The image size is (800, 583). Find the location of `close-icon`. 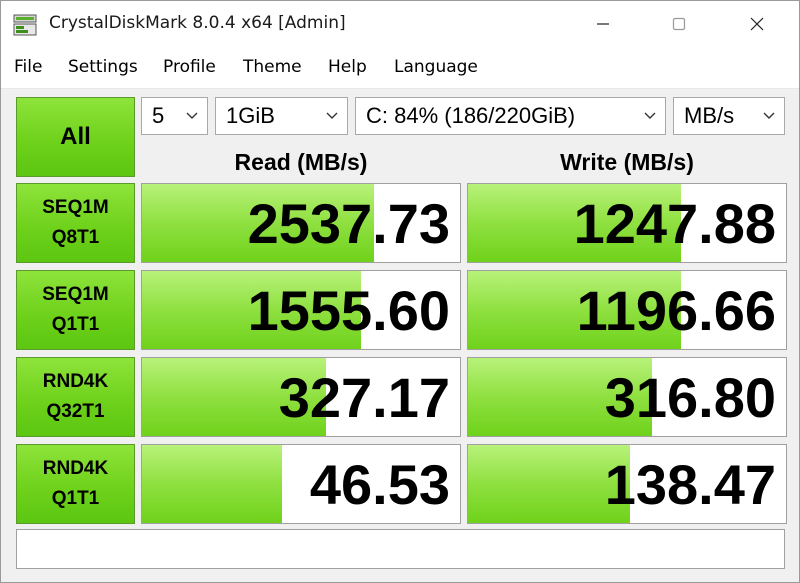

close-icon is located at coordinates (757, 24).